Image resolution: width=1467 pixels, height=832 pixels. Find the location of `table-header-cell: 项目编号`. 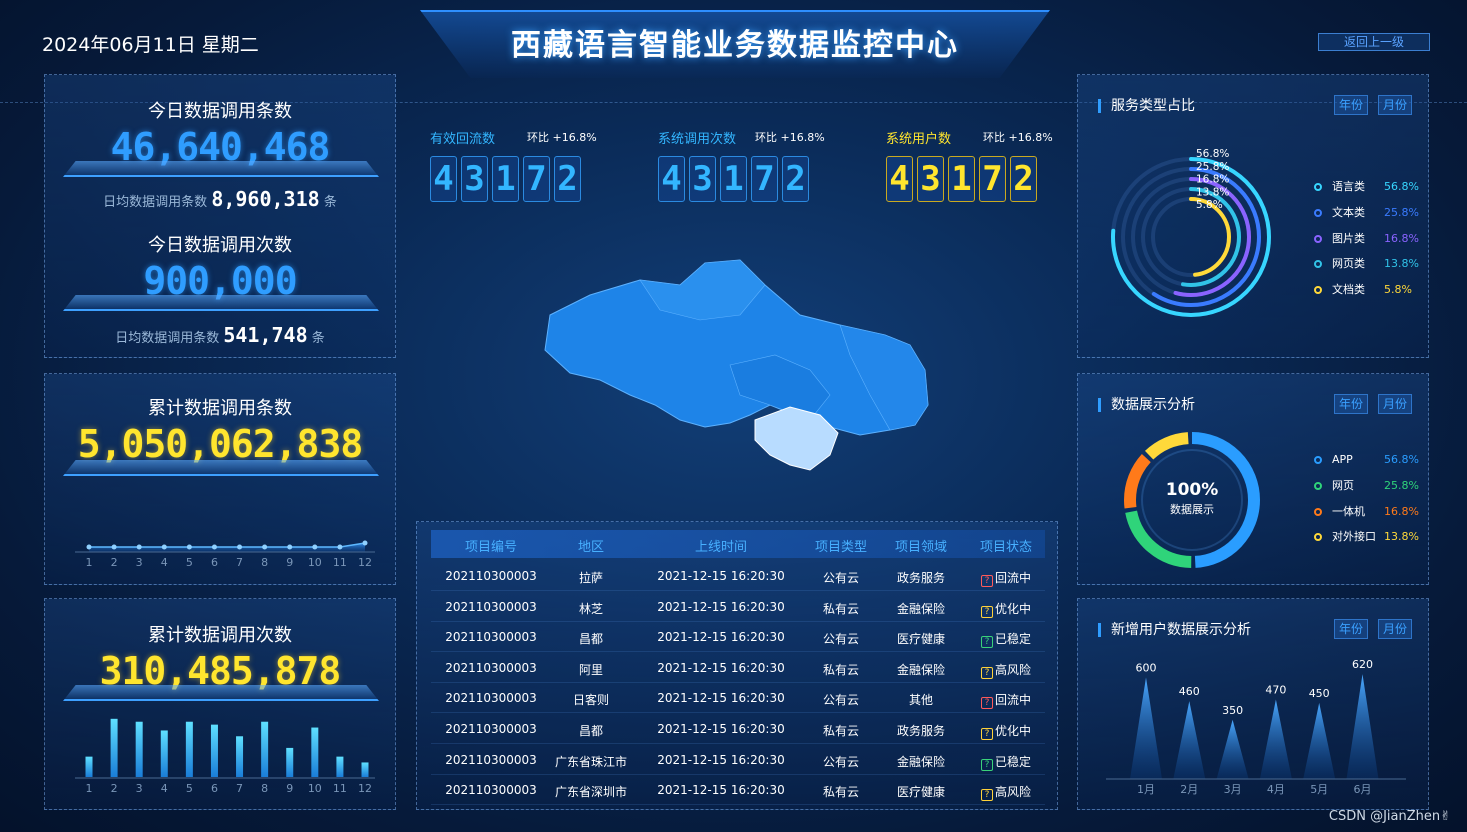

table-header-cell: 项目编号 is located at coordinates (490, 547).